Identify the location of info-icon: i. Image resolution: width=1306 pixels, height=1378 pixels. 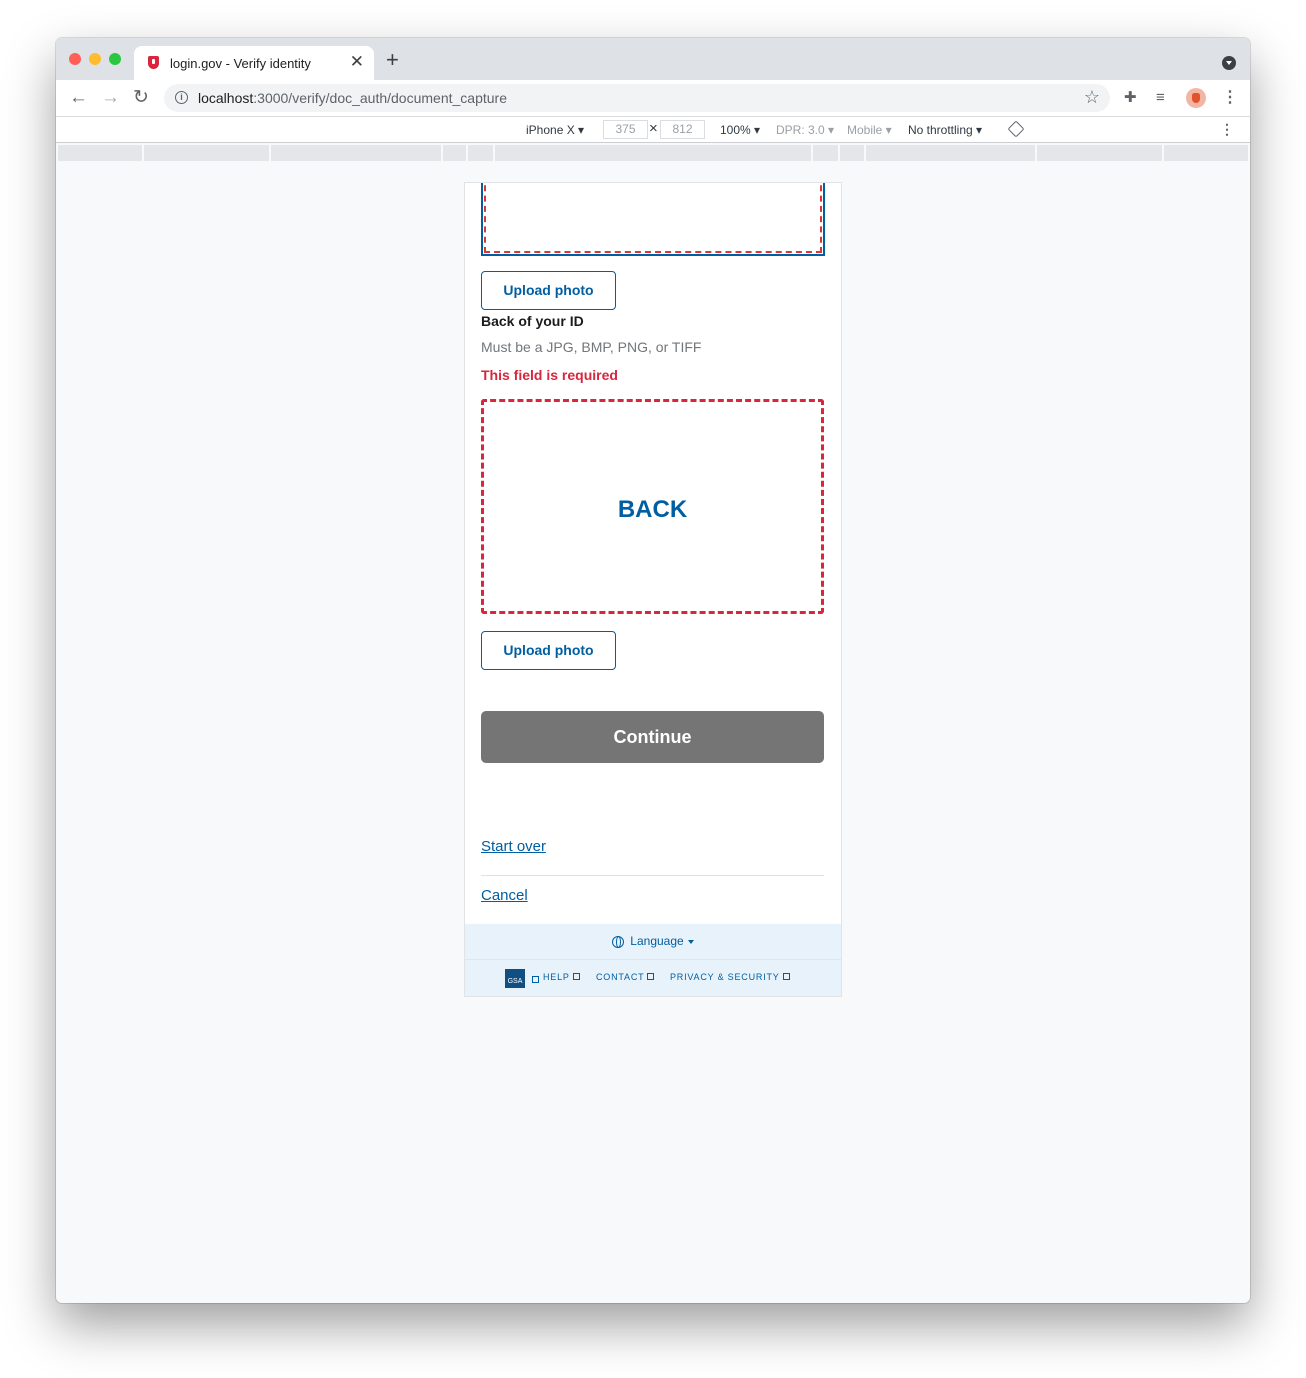
(181, 97).